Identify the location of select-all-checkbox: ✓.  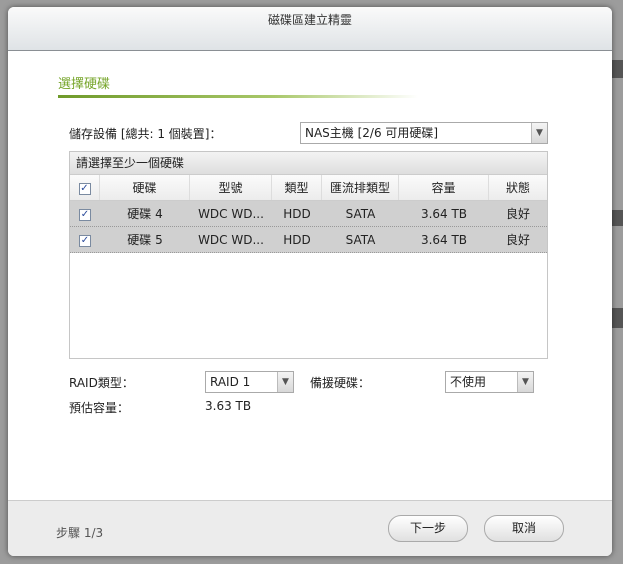
(85, 187).